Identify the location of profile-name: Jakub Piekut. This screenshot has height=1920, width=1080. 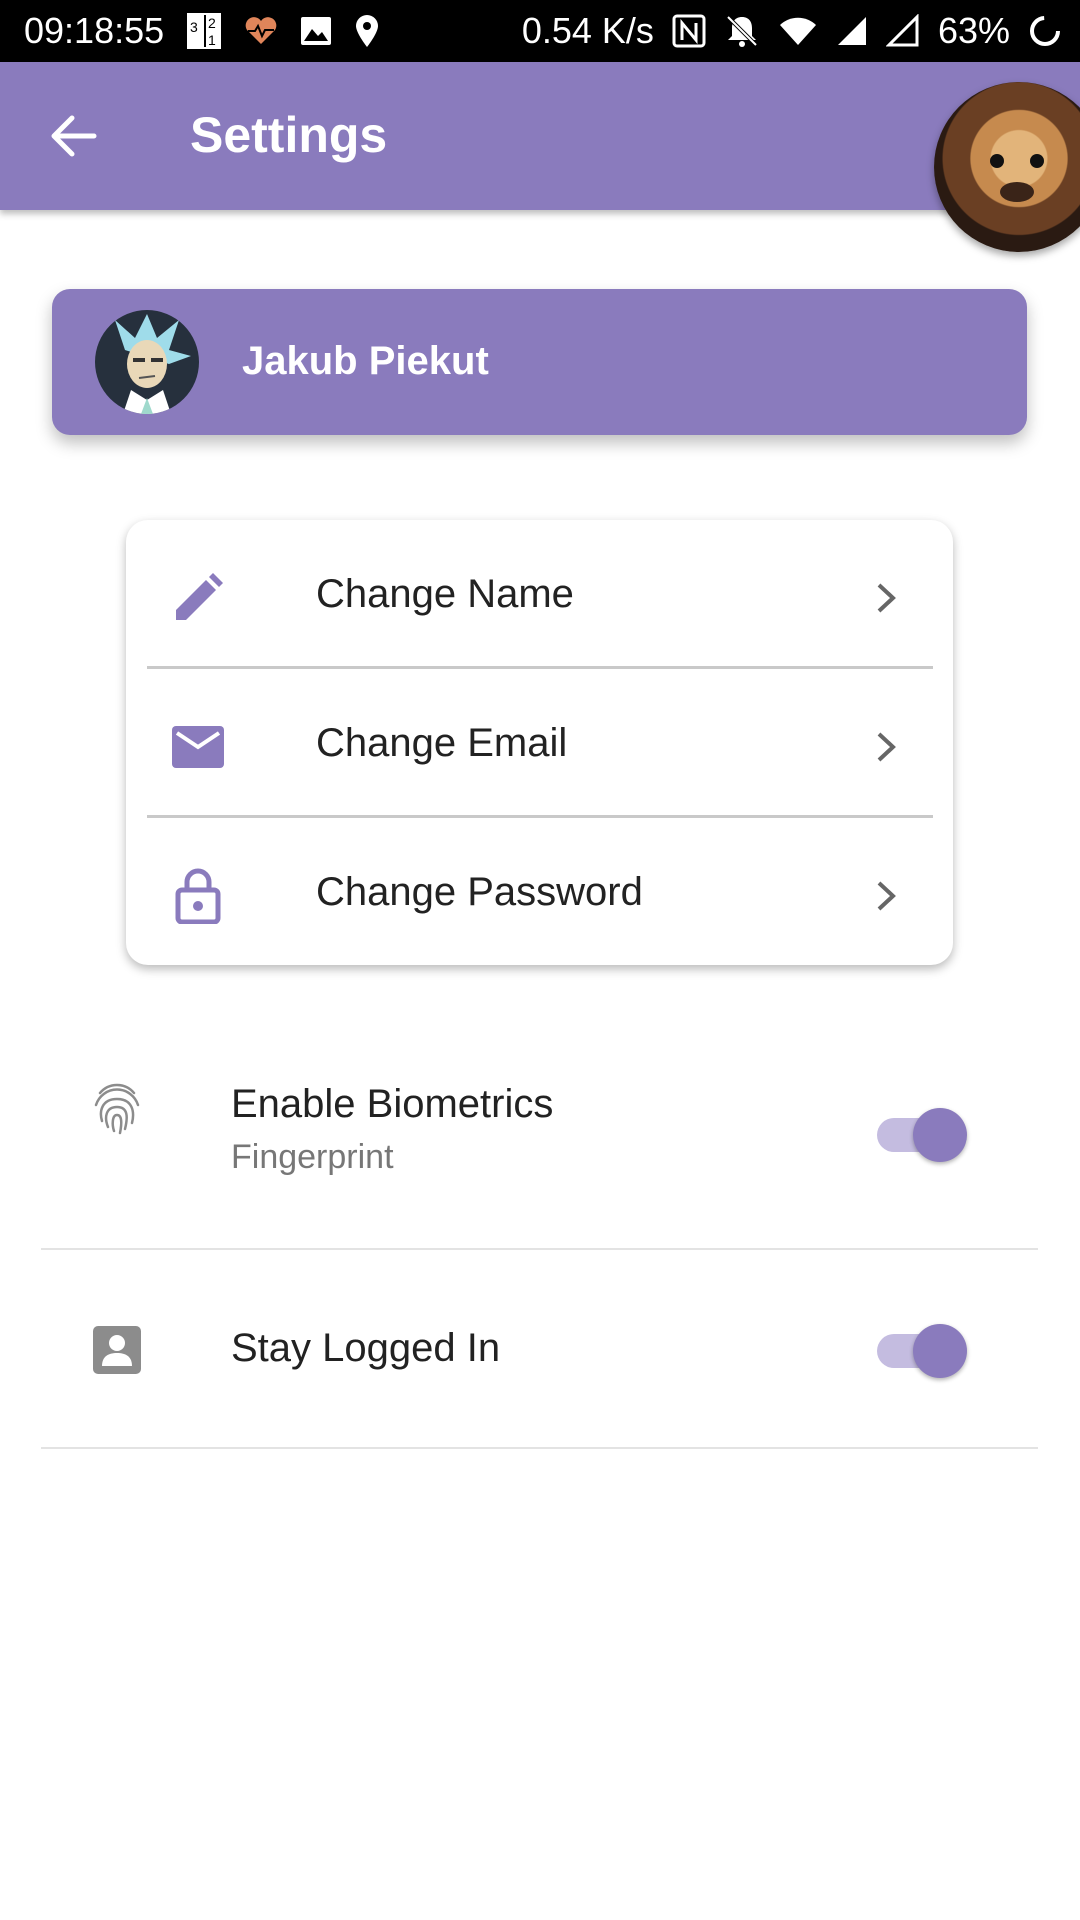
(365, 361).